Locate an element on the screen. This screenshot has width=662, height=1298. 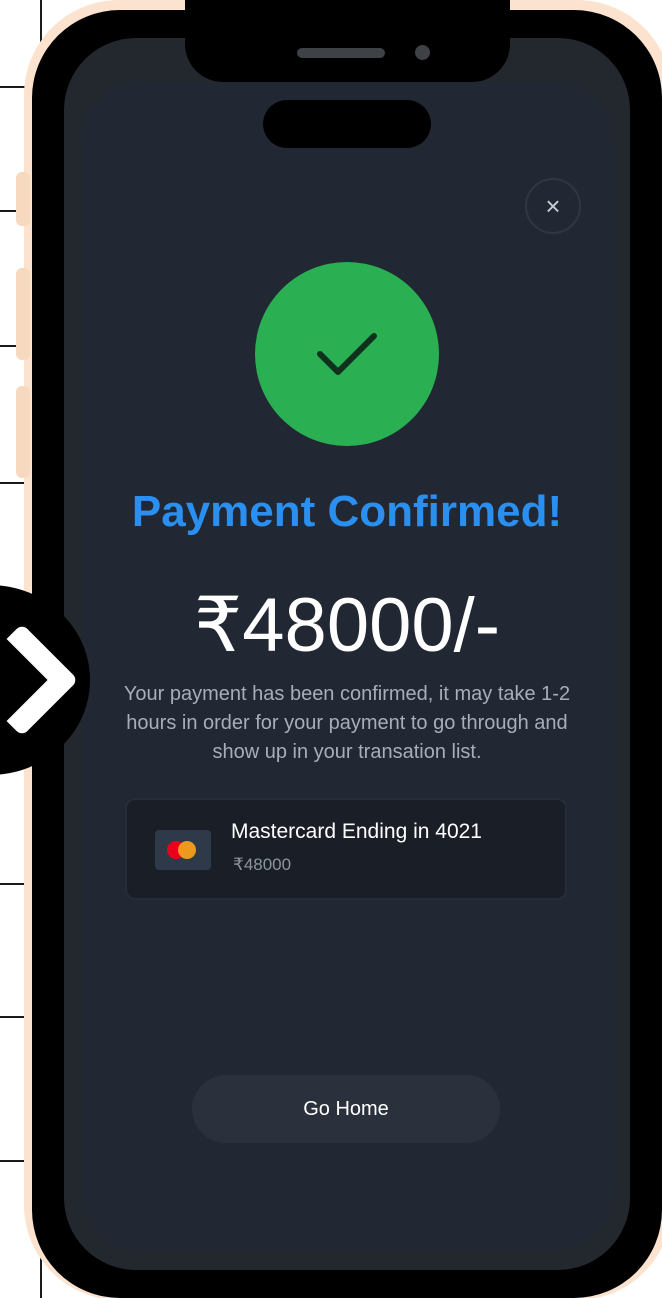
mastercard-yellow-circle is located at coordinates (187, 850).